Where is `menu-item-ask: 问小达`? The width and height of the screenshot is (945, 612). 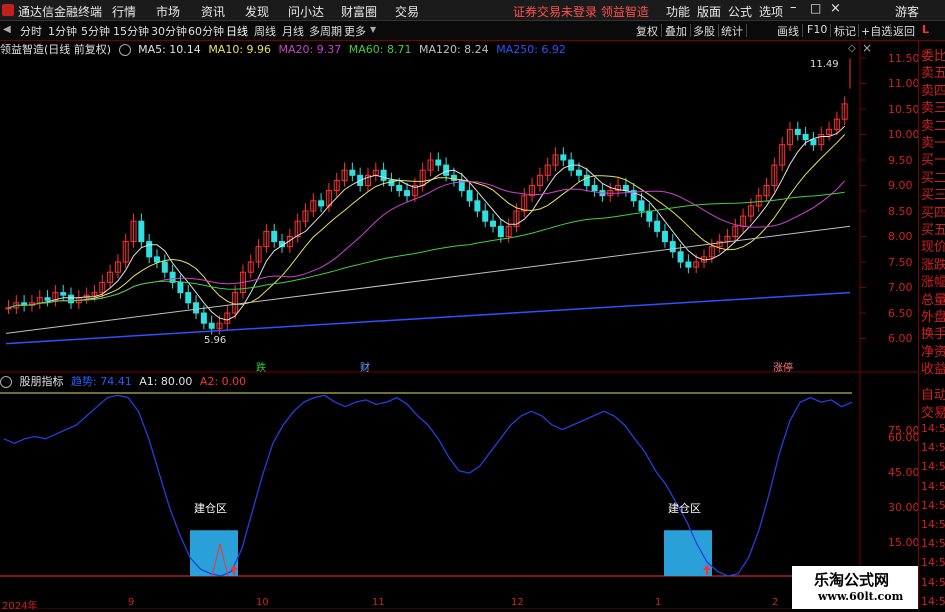
menu-item-ask: 问小达 is located at coordinates (306, 11).